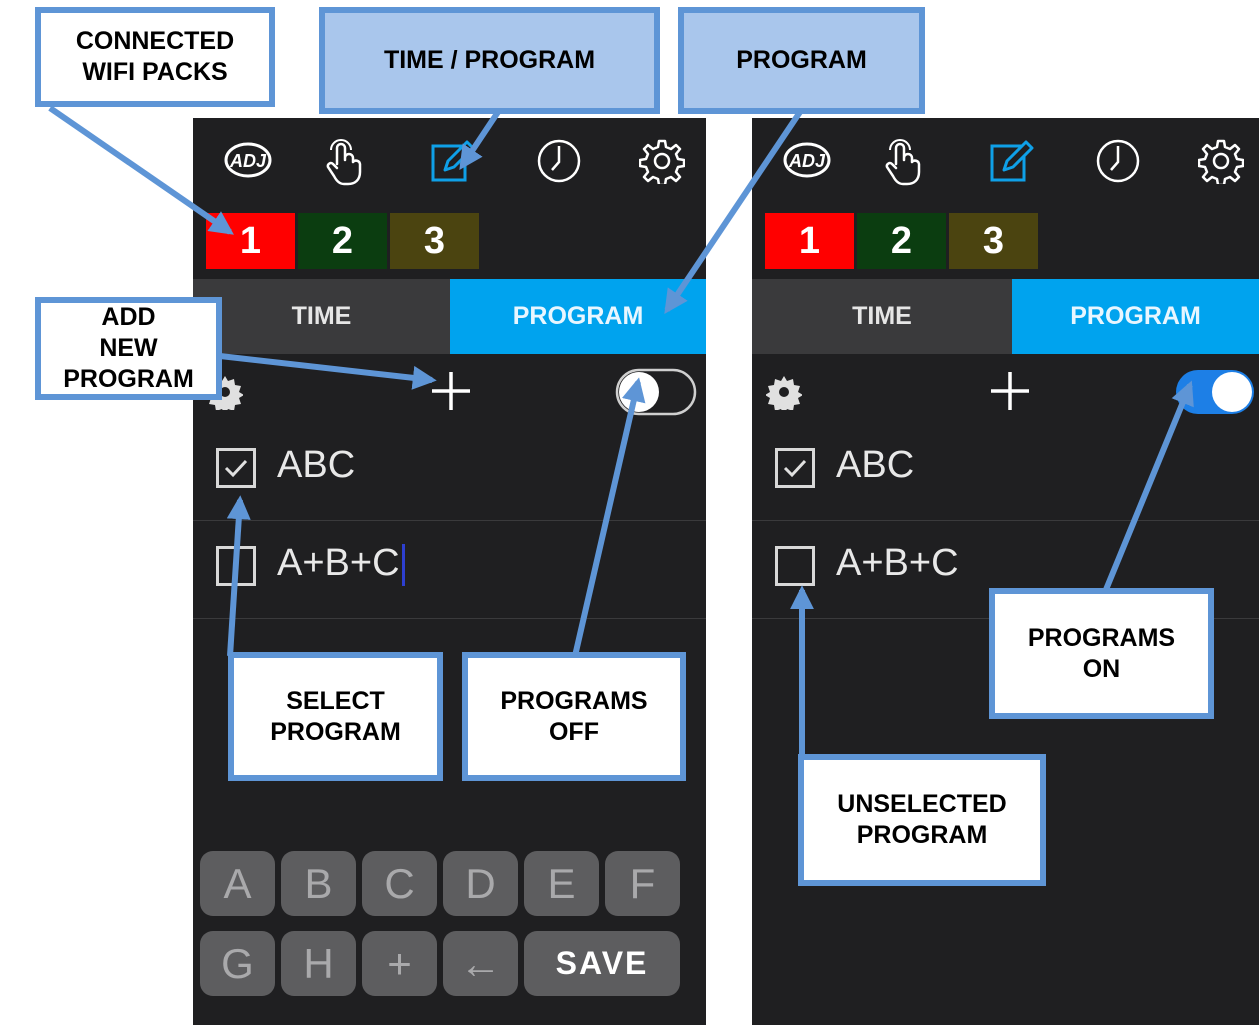 This screenshot has width=1259, height=1025. Describe the element at coordinates (1101, 653) in the screenshot. I see `callout-programs-on: PROGRAMS ON` at that location.